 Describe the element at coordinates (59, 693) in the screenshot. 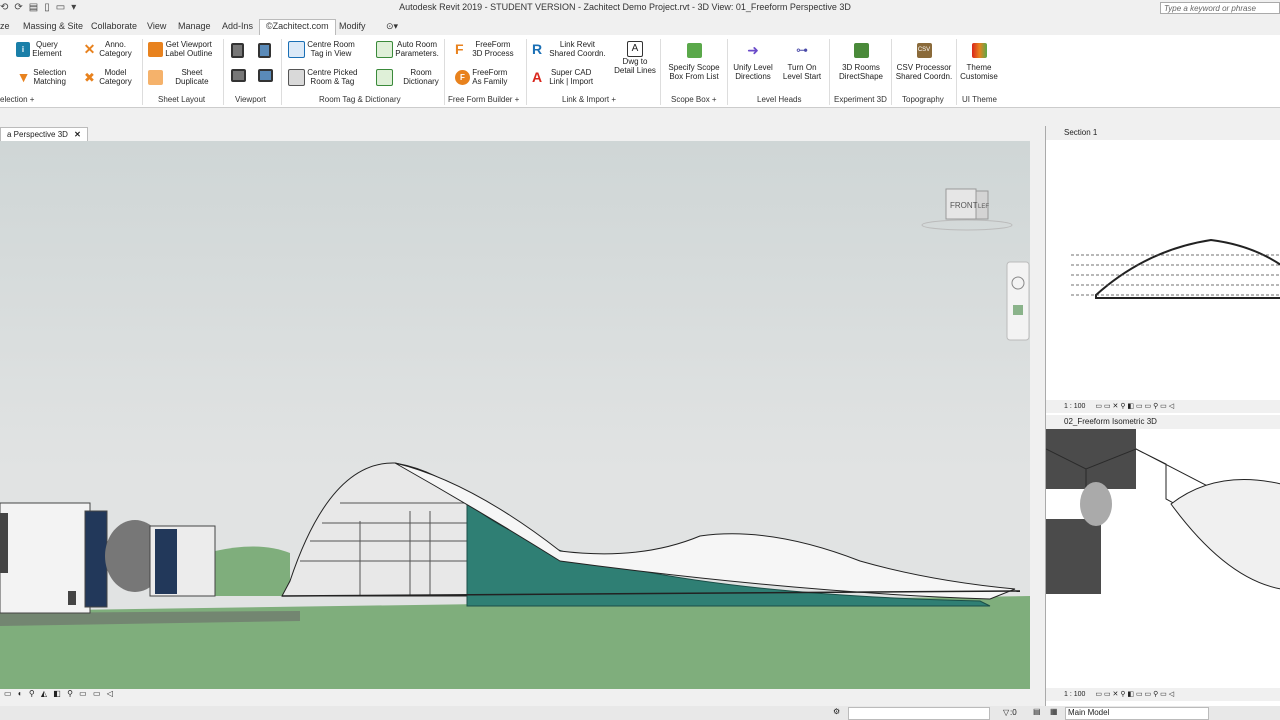

I see `view-controls-icon: ▭ ◐ ⚲ ◭ ◧ ⚲ ▭ ▭ ◁` at that location.